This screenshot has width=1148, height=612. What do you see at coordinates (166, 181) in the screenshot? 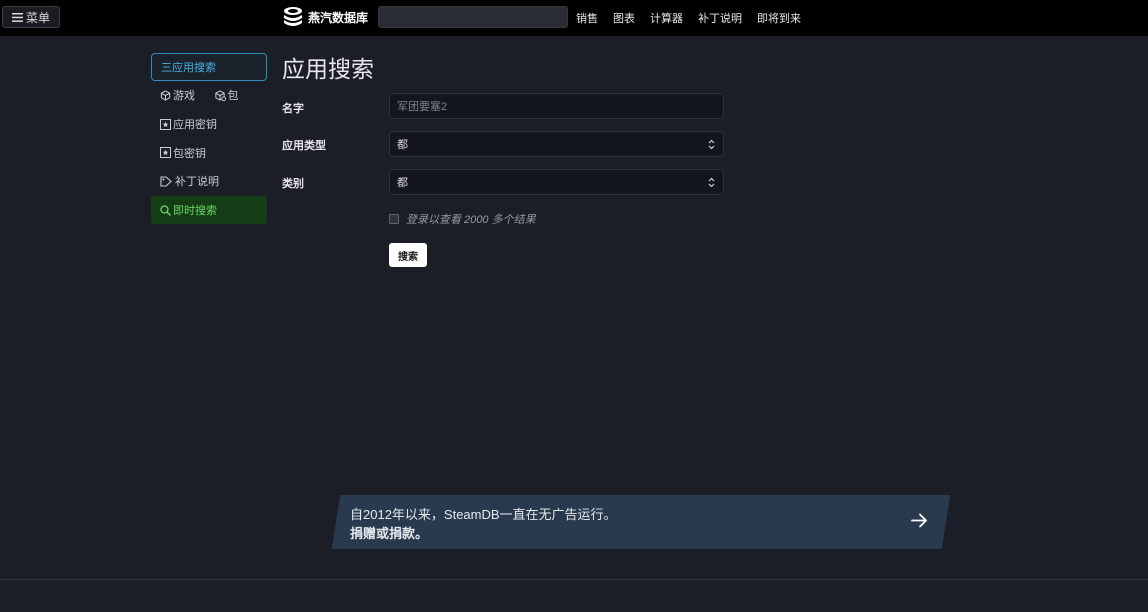
I see `tags-icon` at bounding box center [166, 181].